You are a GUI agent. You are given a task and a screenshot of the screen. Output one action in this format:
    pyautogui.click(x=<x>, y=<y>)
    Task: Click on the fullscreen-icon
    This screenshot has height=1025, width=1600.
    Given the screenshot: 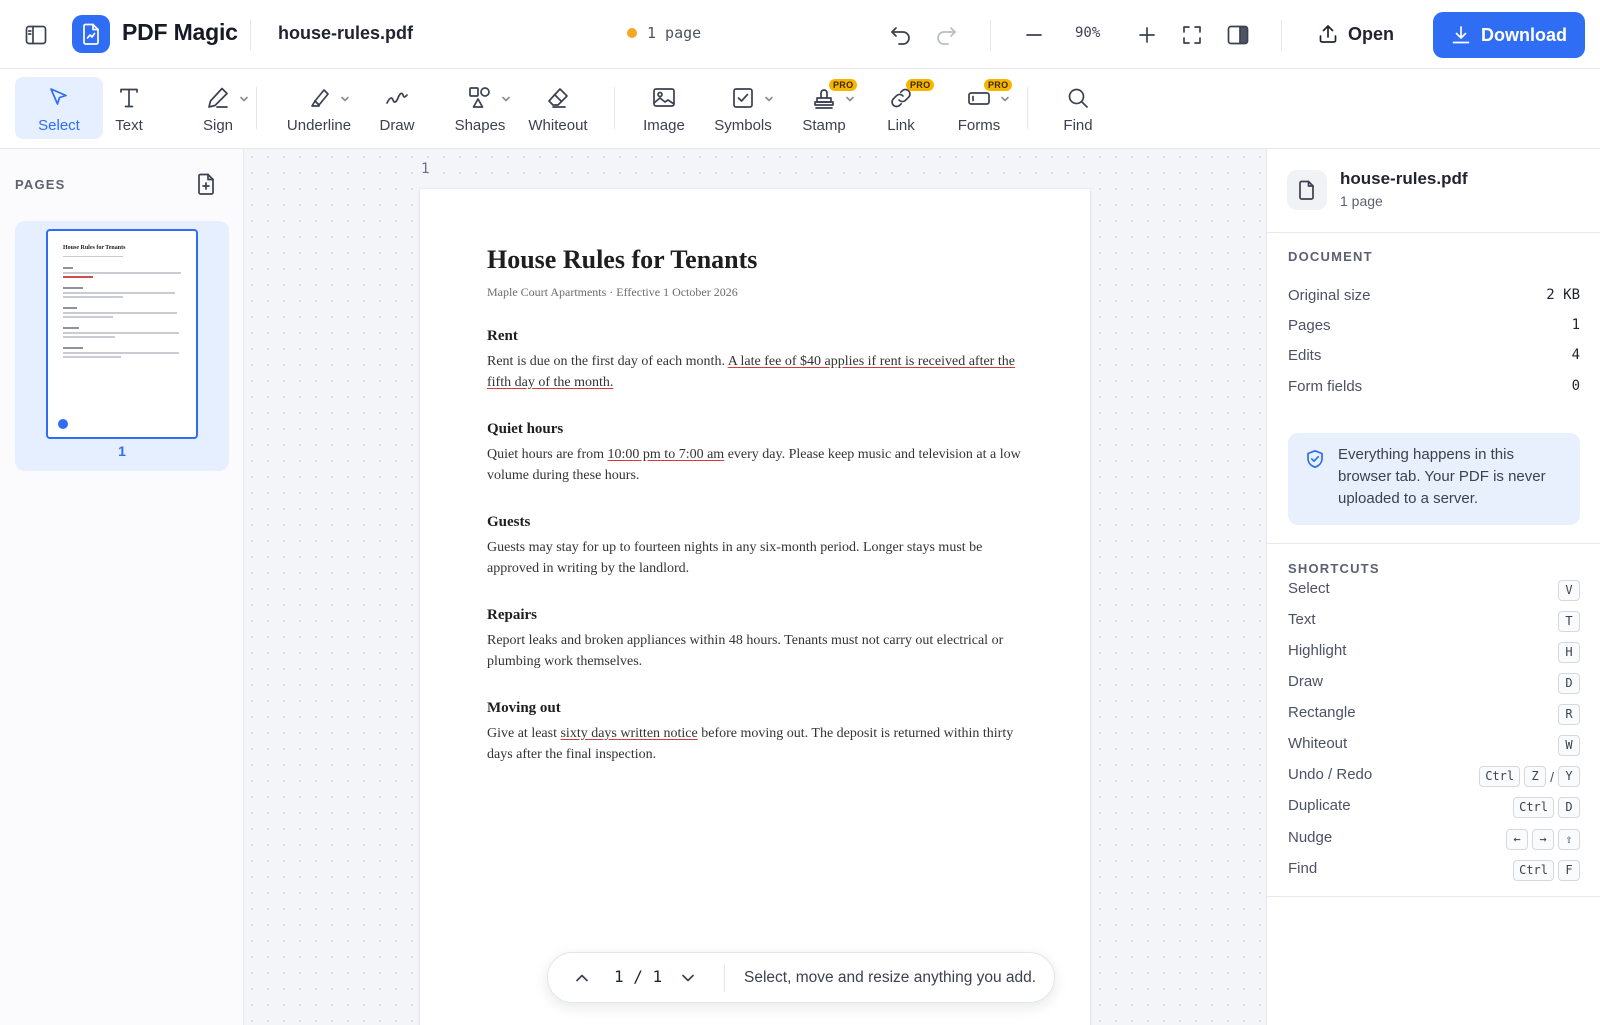 What is the action you would take?
    pyautogui.click(x=1192, y=35)
    